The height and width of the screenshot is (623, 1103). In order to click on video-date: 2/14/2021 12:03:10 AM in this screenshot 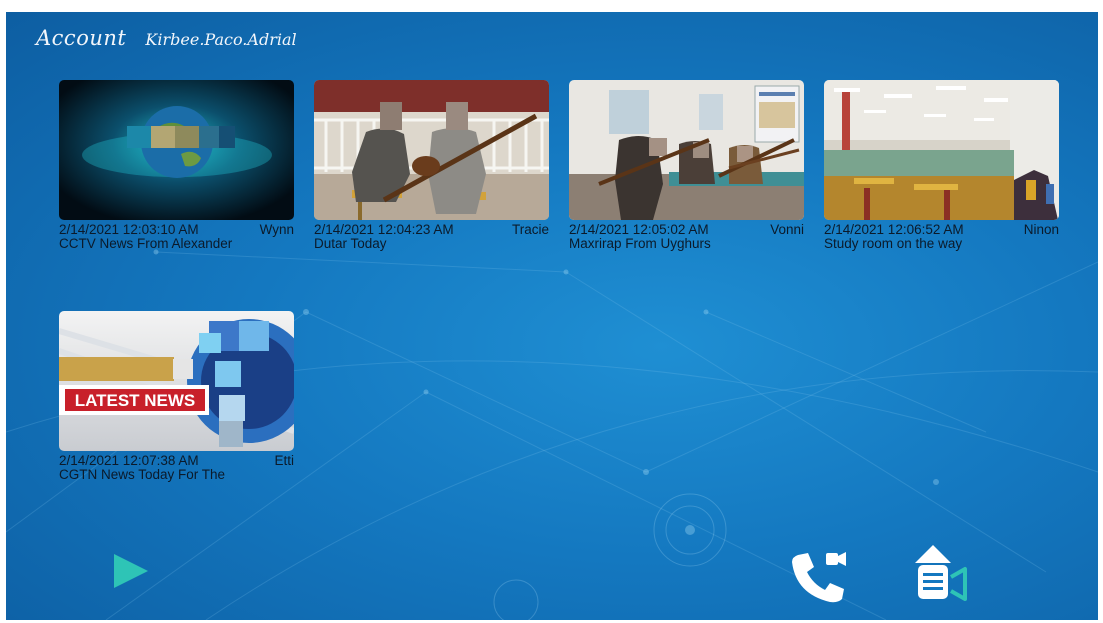, I will do `click(129, 229)`.